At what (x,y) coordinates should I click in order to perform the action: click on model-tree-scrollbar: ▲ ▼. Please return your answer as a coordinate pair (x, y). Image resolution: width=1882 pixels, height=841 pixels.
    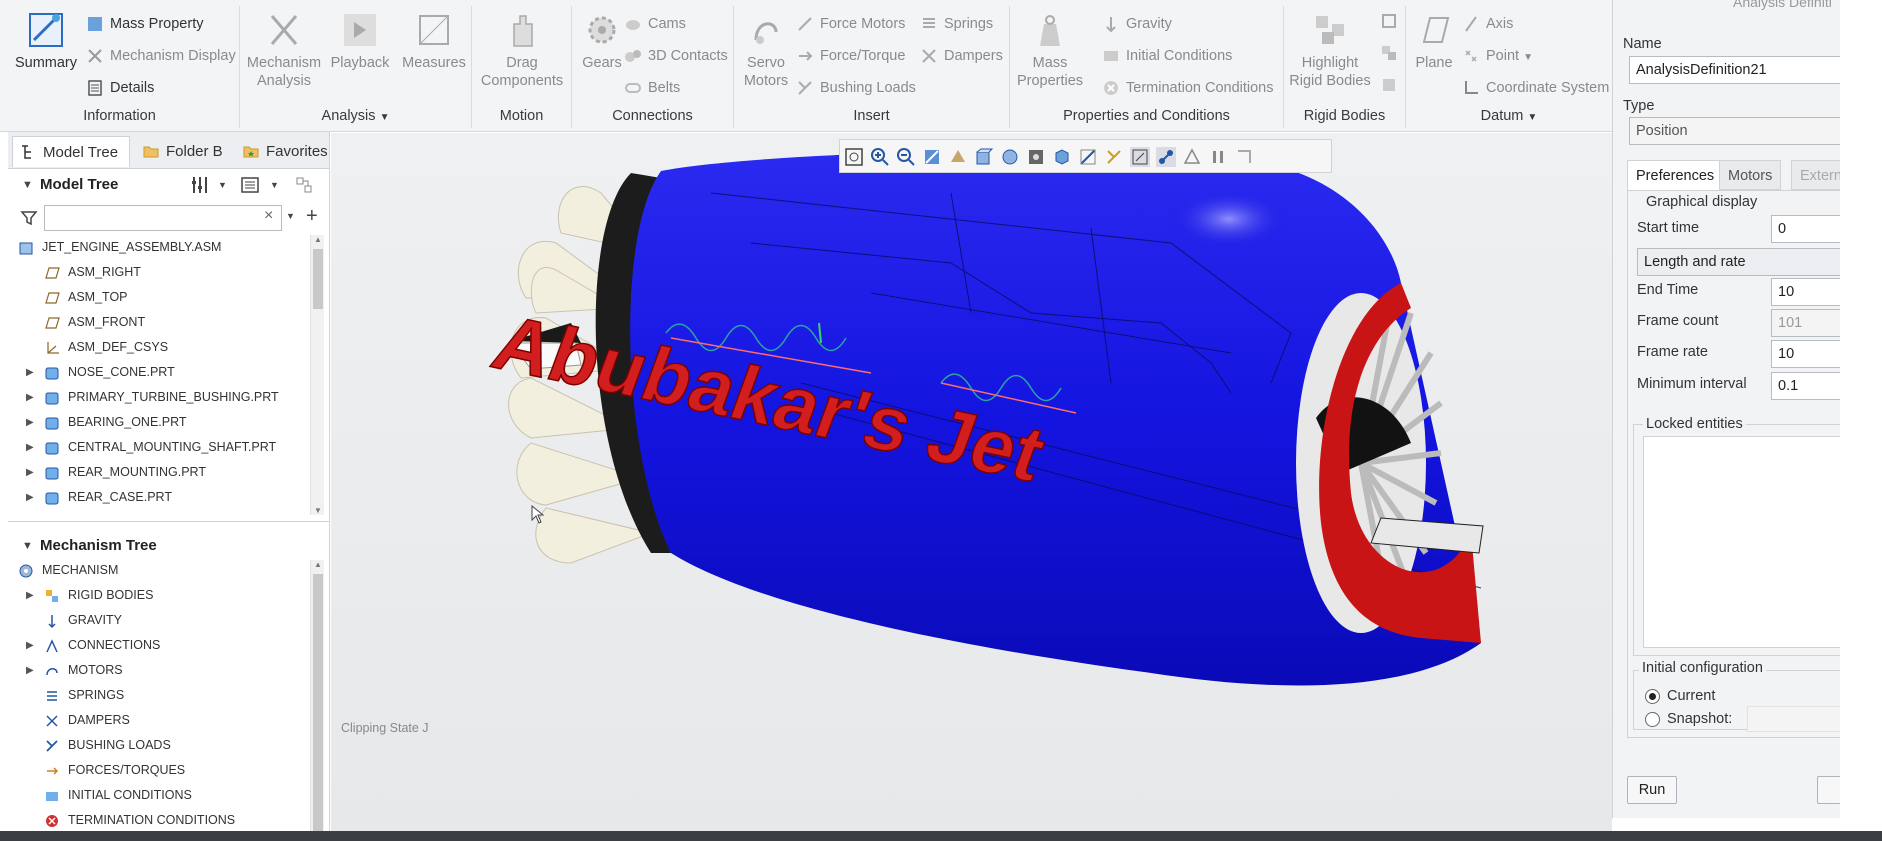
    Looking at the image, I should click on (317, 375).